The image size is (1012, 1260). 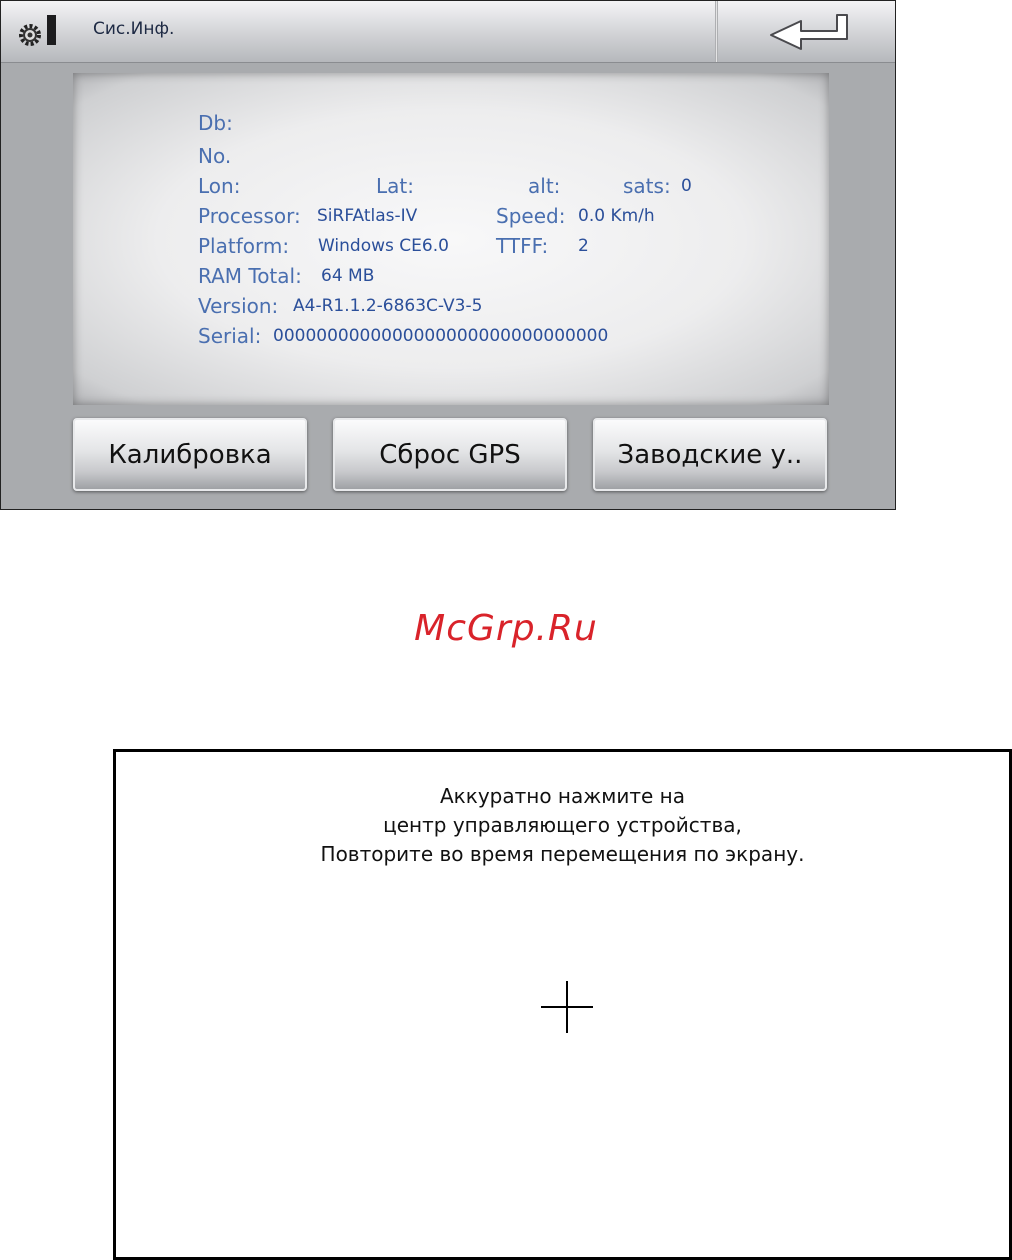 I want to click on version-value: A4-R1.1.2-6863C-V3-5, so click(x=388, y=306).